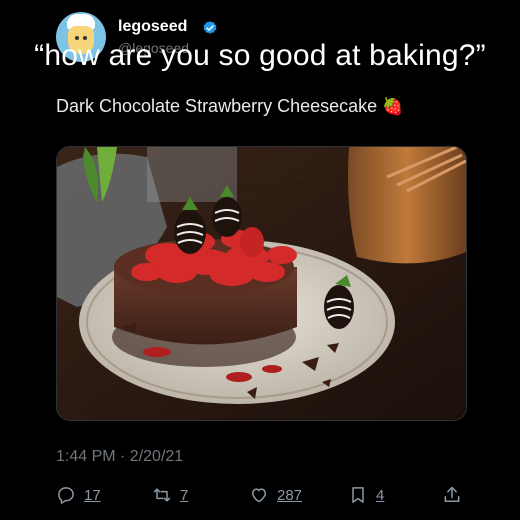 The width and height of the screenshot is (520, 520). What do you see at coordinates (260, 55) in the screenshot?
I see `meme-caption: “how are you so good at baking?”` at bounding box center [260, 55].